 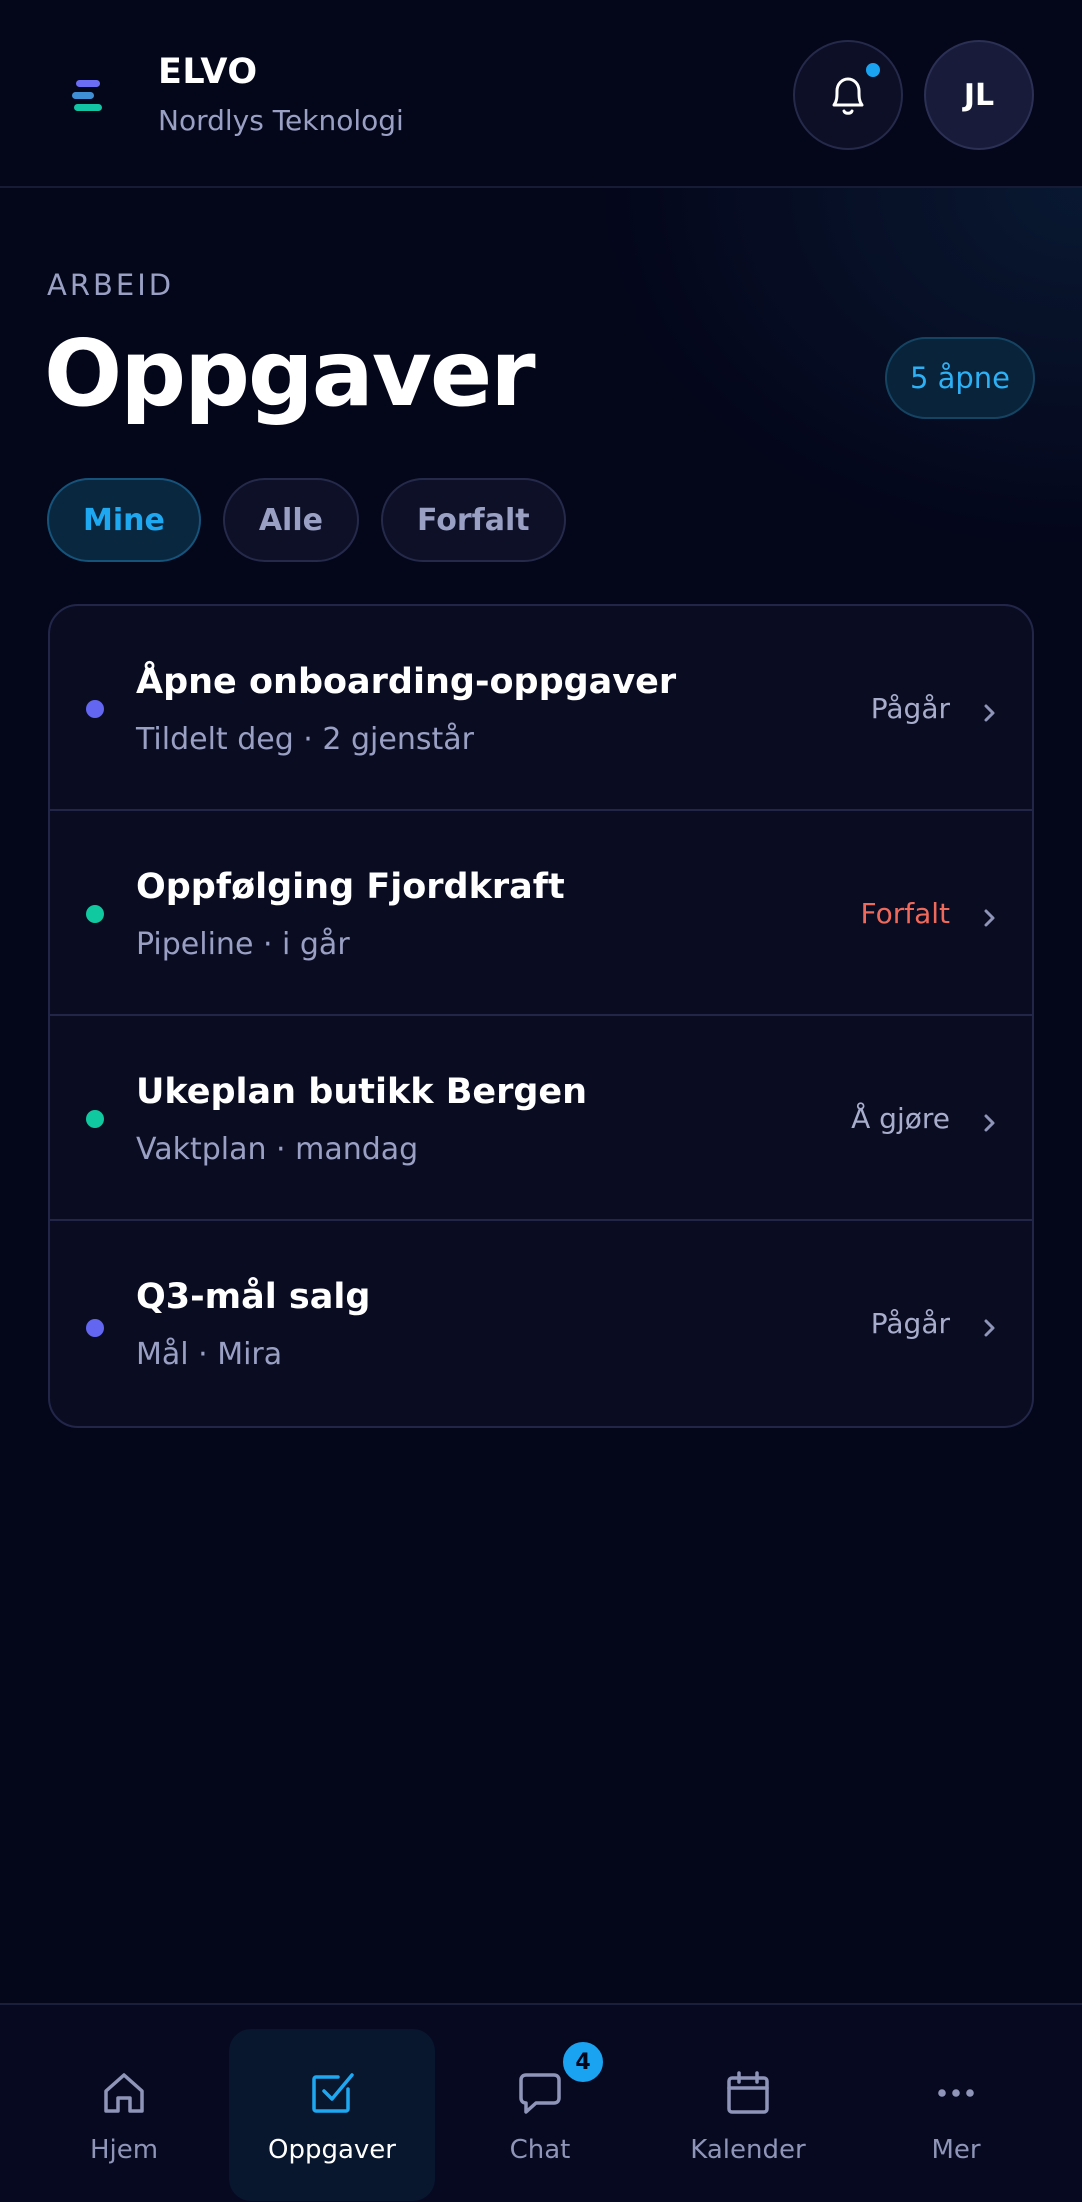 I want to click on task-subtitle: Tildelt deg · 2 gjenstår, so click(x=305, y=739).